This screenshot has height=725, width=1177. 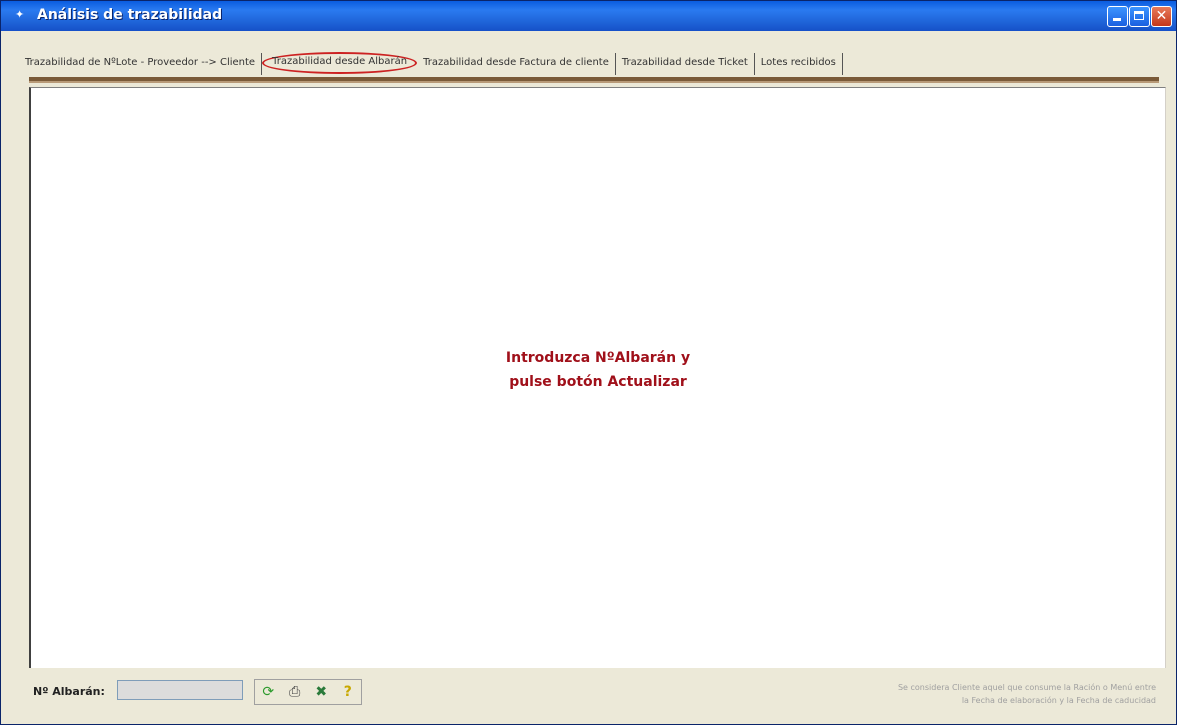 I want to click on maximize-button, so click(x=1139, y=16).